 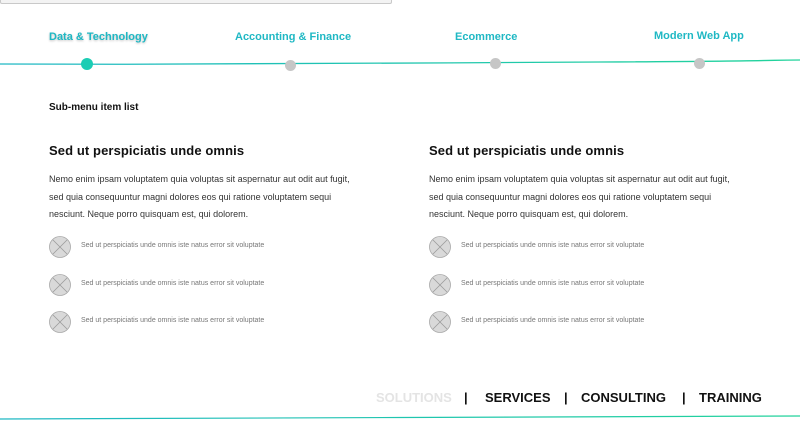 I want to click on tab-ecommerce: Ecommerce, so click(x=486, y=37).